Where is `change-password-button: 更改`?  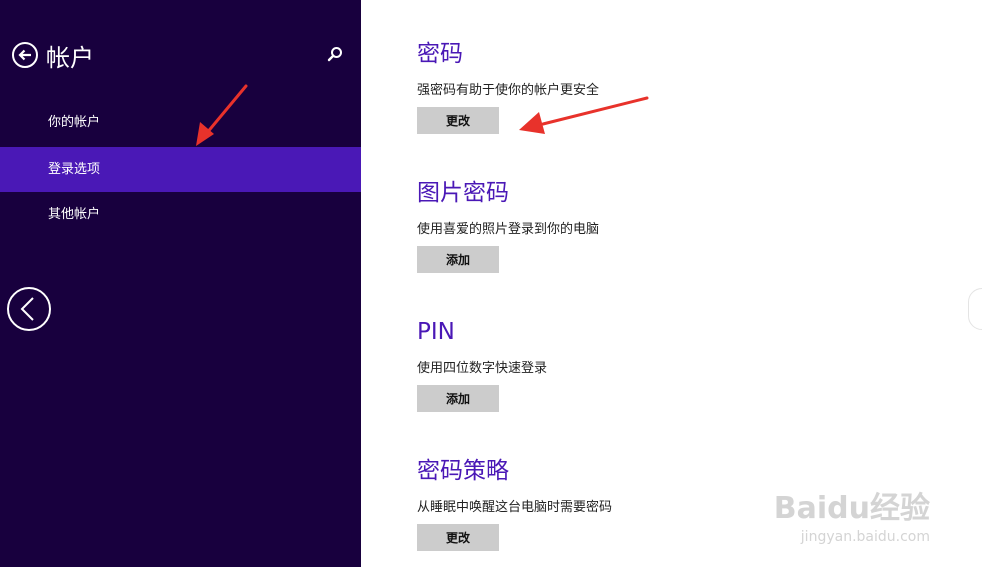
change-password-button: 更改 is located at coordinates (458, 120).